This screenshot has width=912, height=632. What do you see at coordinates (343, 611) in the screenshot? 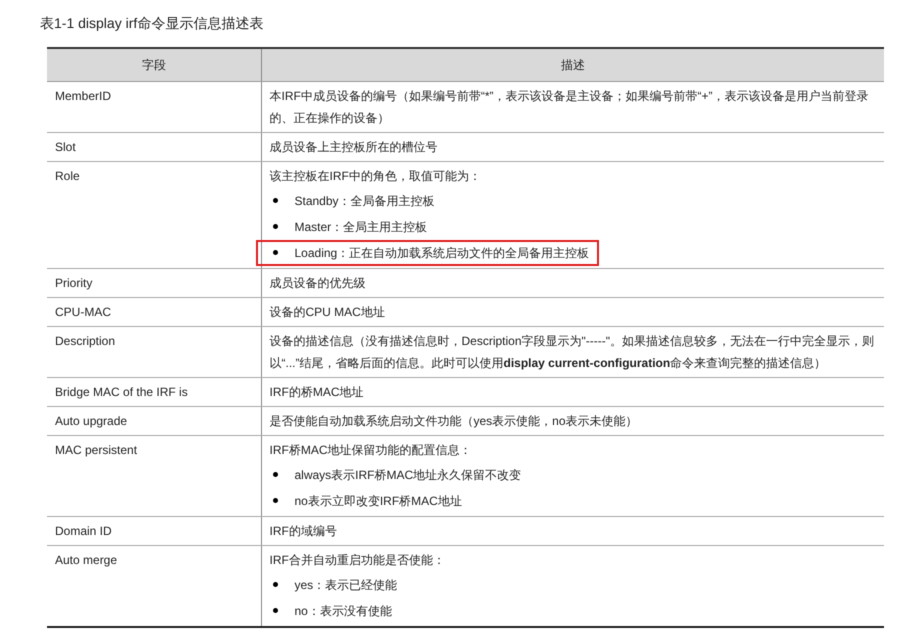
I see `bullet-text: no：表示没有使能` at bounding box center [343, 611].